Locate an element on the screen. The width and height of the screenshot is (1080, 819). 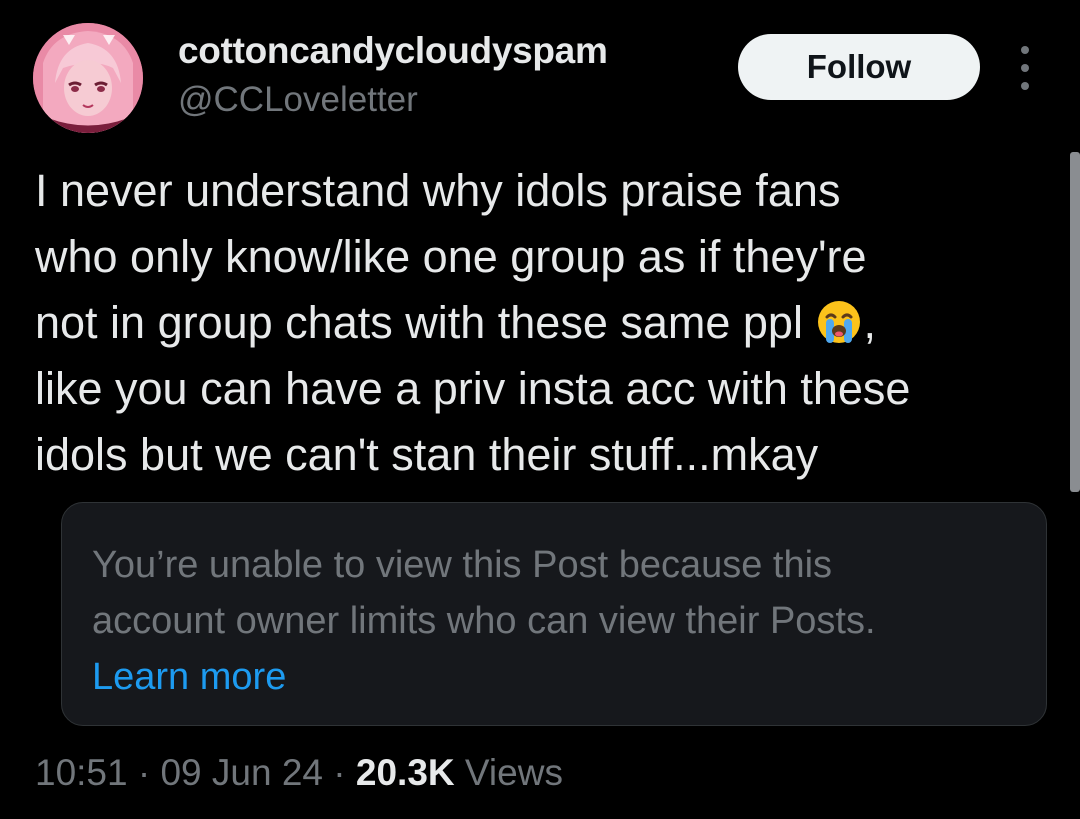
tweet-line: not in group chats with these same ppl , is located at coordinates (540, 323).